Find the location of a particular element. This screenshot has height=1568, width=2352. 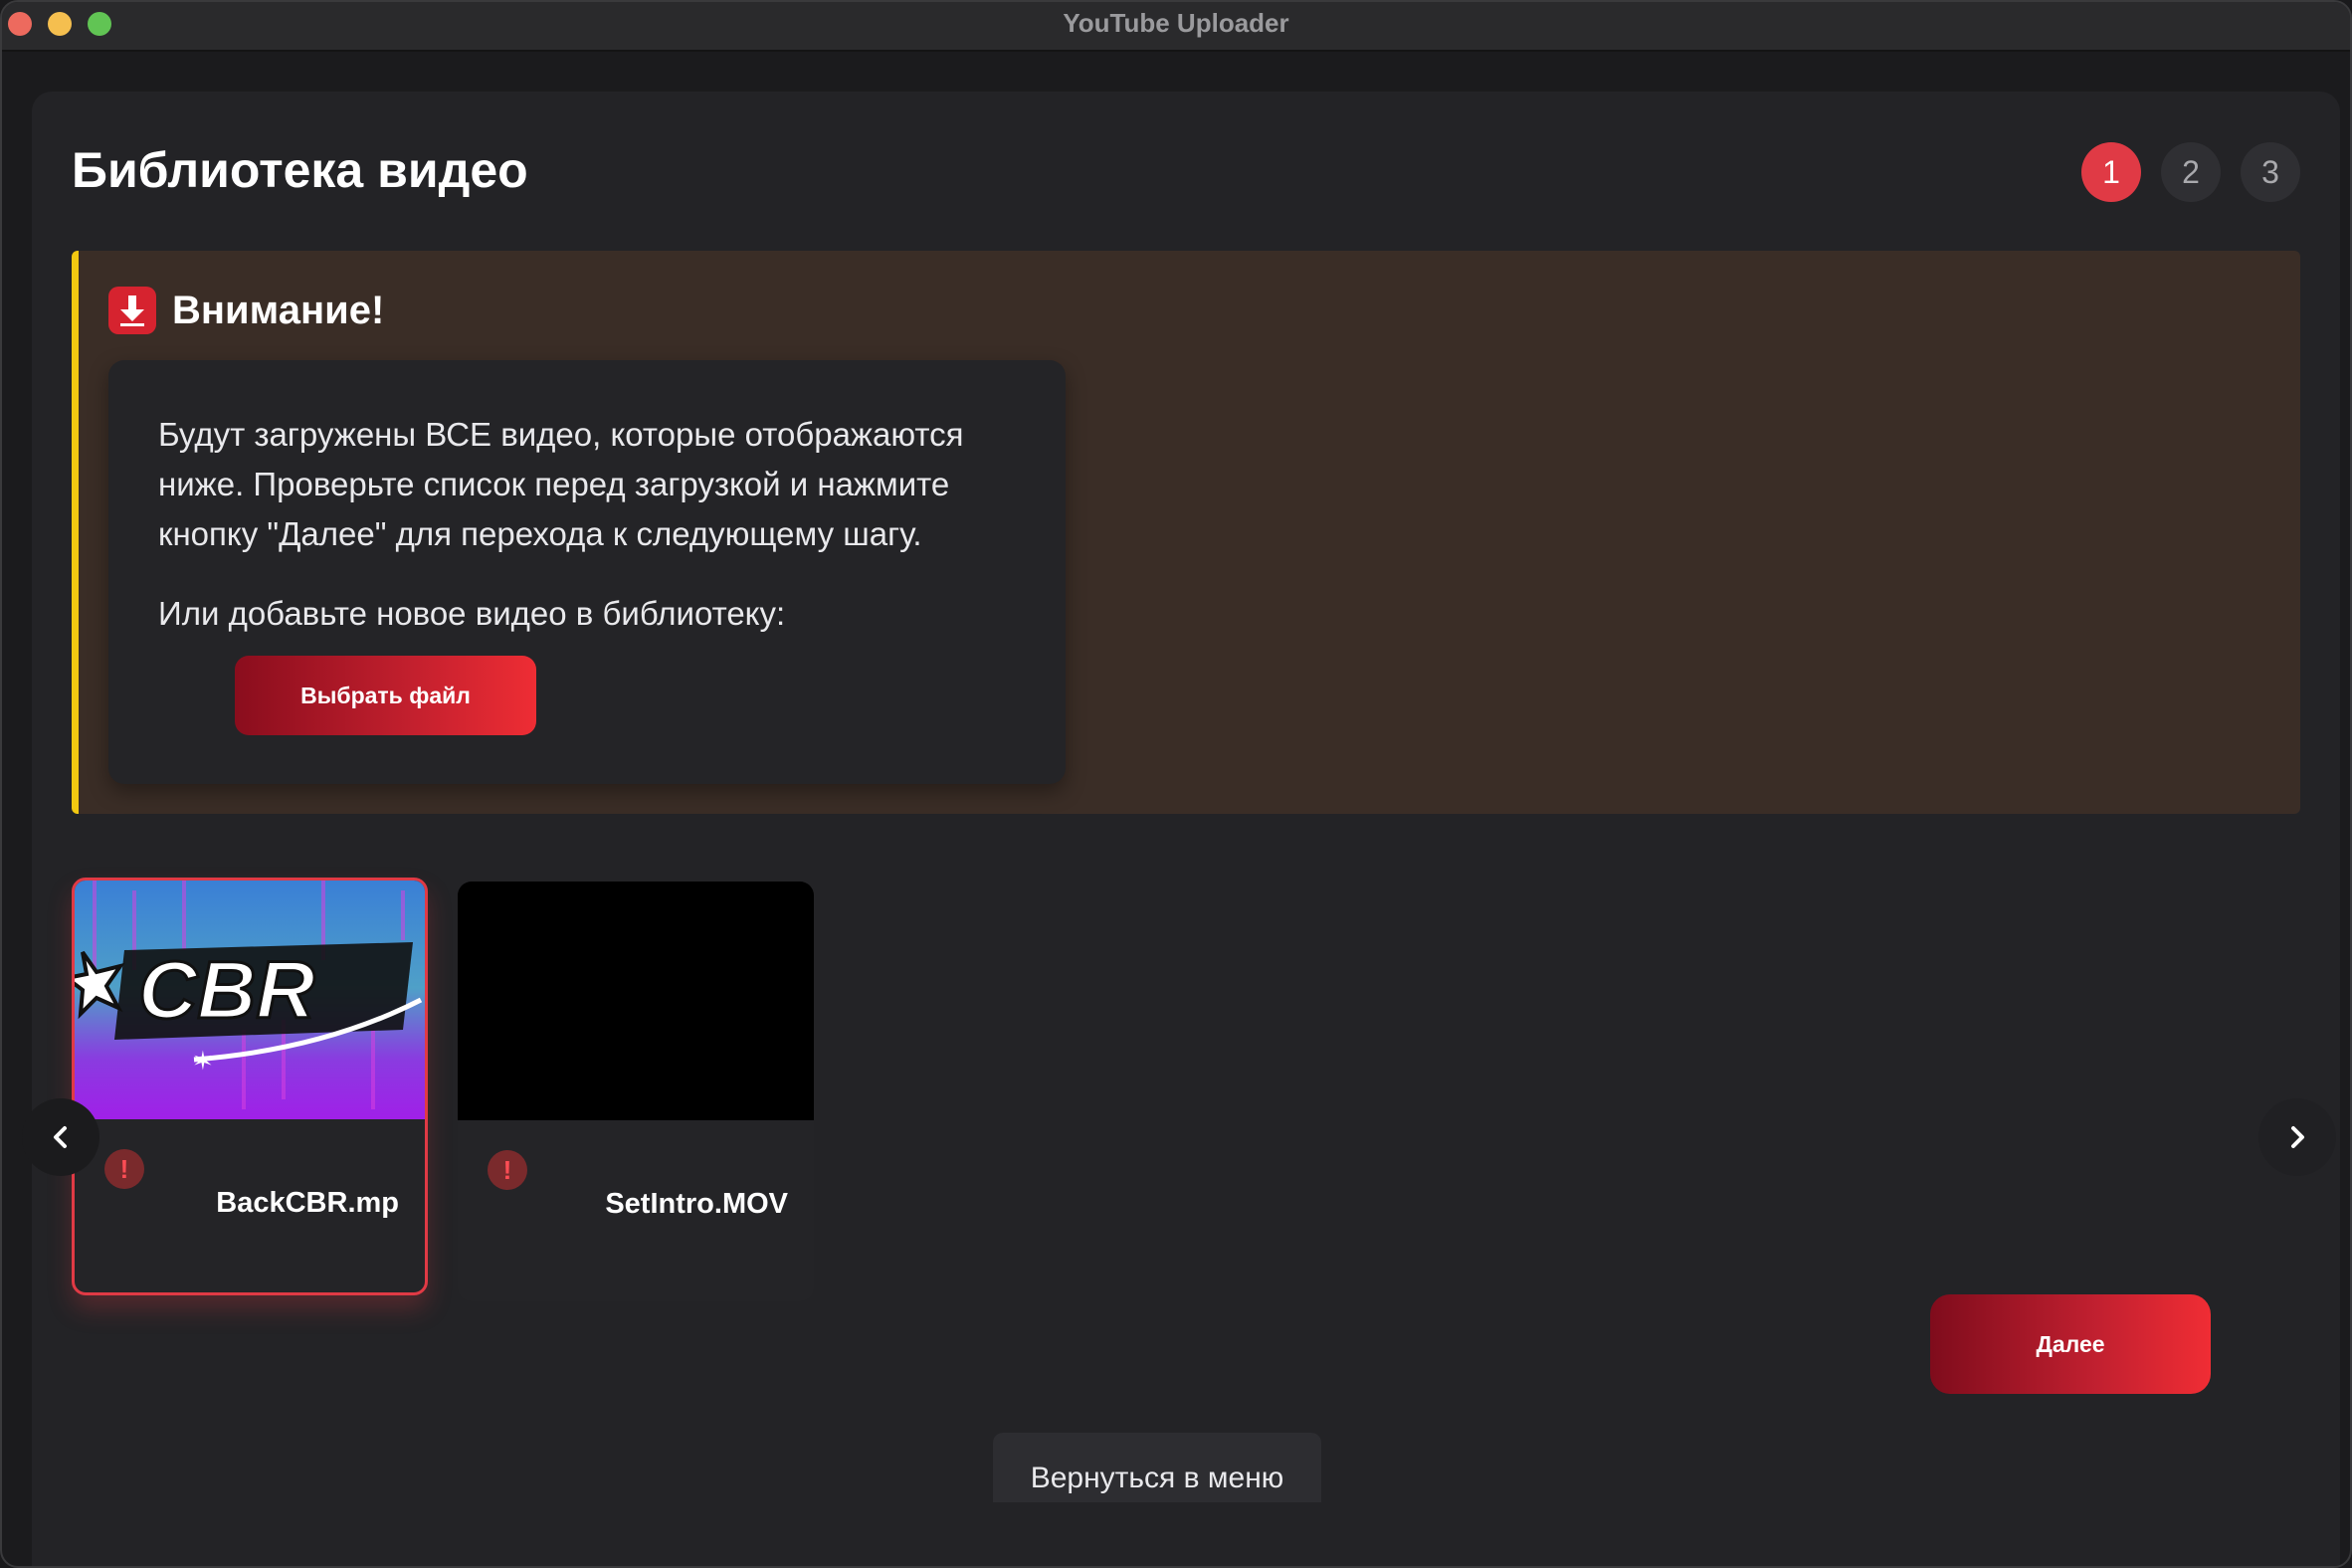

warning-header: Внимание! is located at coordinates (246, 310).